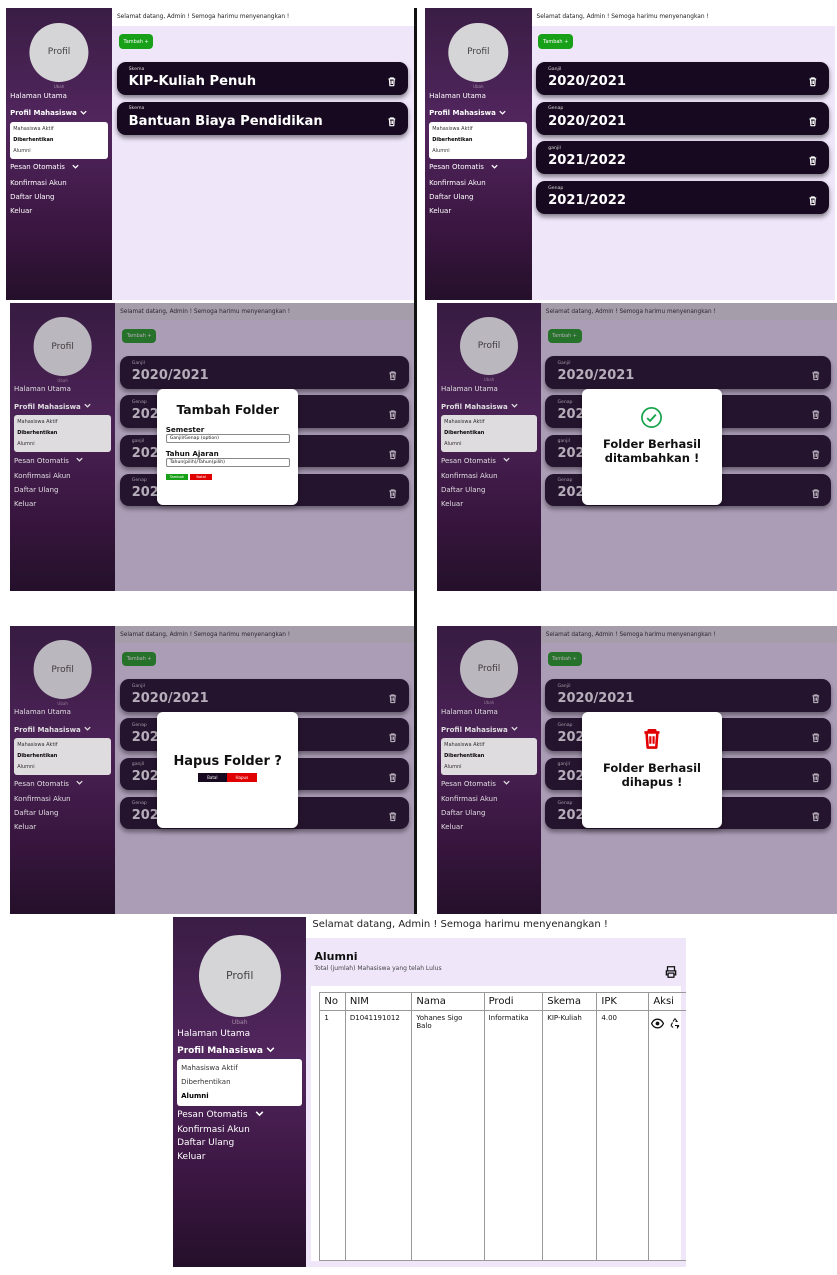 The height and width of the screenshot is (1275, 837). What do you see at coordinates (378, 1001) in the screenshot?
I see `column-header: NIM` at bounding box center [378, 1001].